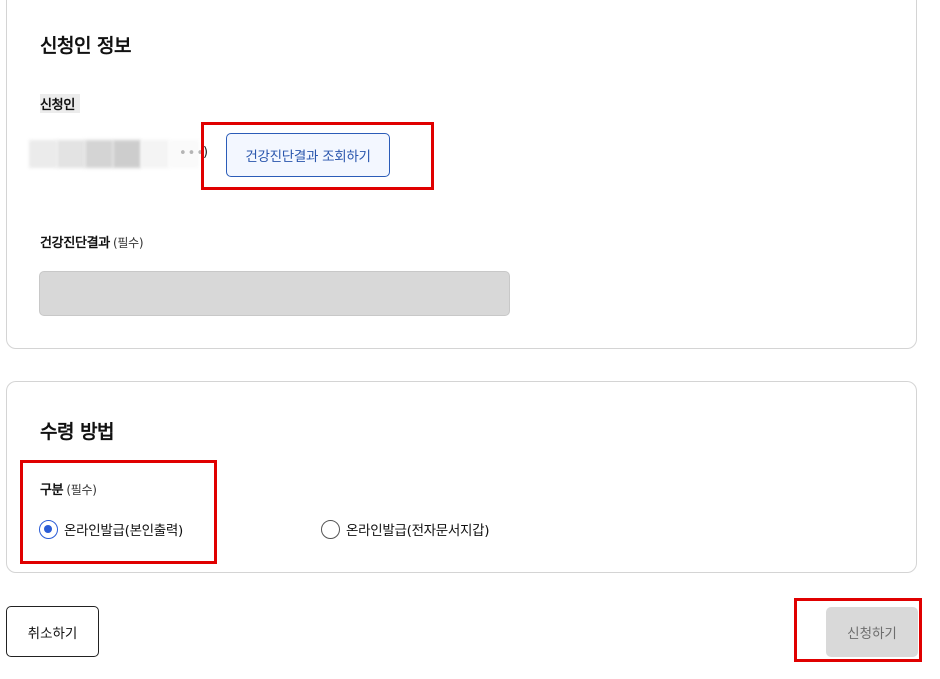 This screenshot has height=679, width=940. Describe the element at coordinates (872, 632) in the screenshot. I see `apply-button: 신청하기` at that location.